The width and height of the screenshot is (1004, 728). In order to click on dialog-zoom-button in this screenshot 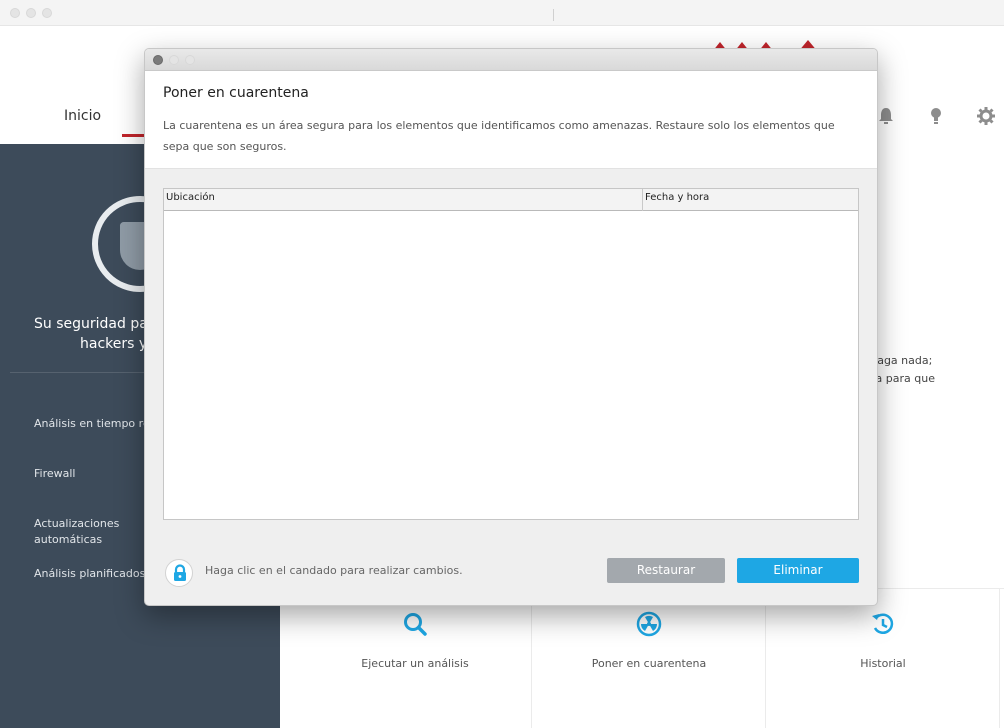, I will do `click(190, 60)`.